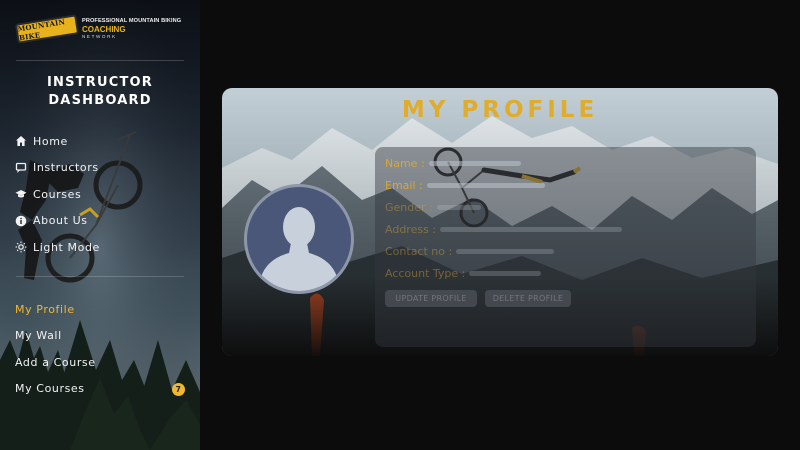 The image size is (800, 450). Describe the element at coordinates (100, 60) in the screenshot. I see `brand-divider` at that location.